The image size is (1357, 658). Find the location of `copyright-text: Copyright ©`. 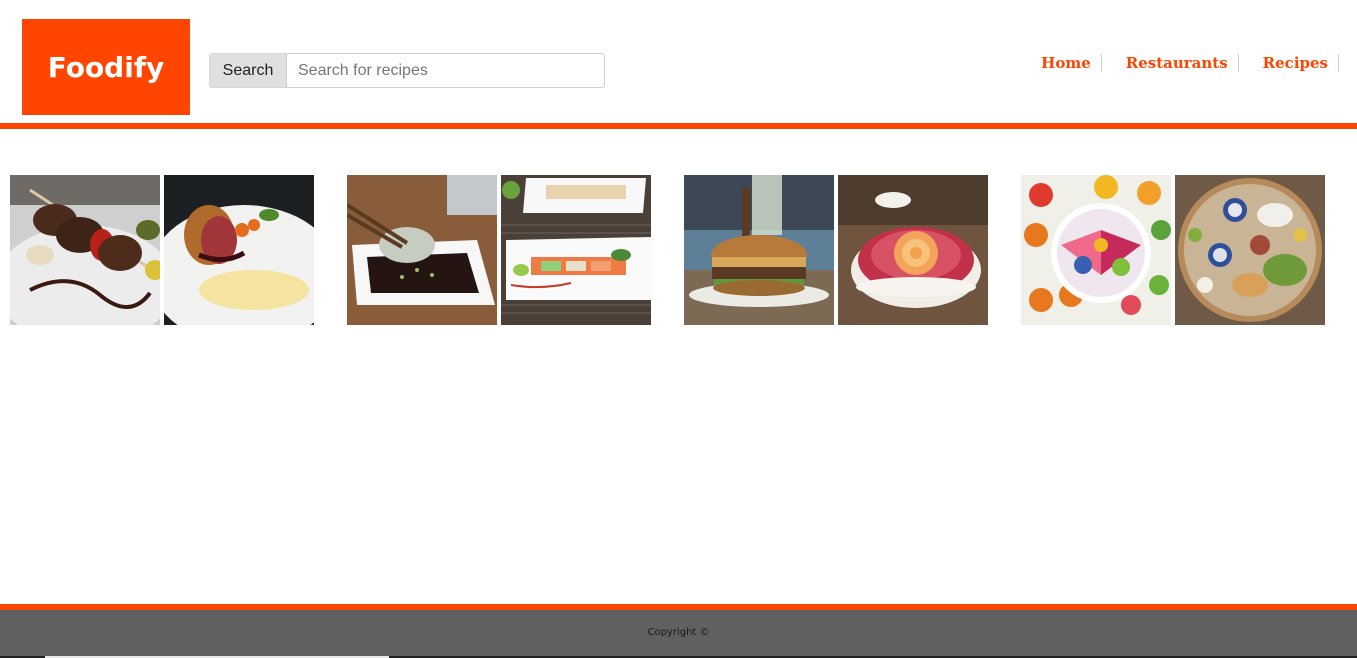

copyright-text: Copyright © is located at coordinates (678, 632).